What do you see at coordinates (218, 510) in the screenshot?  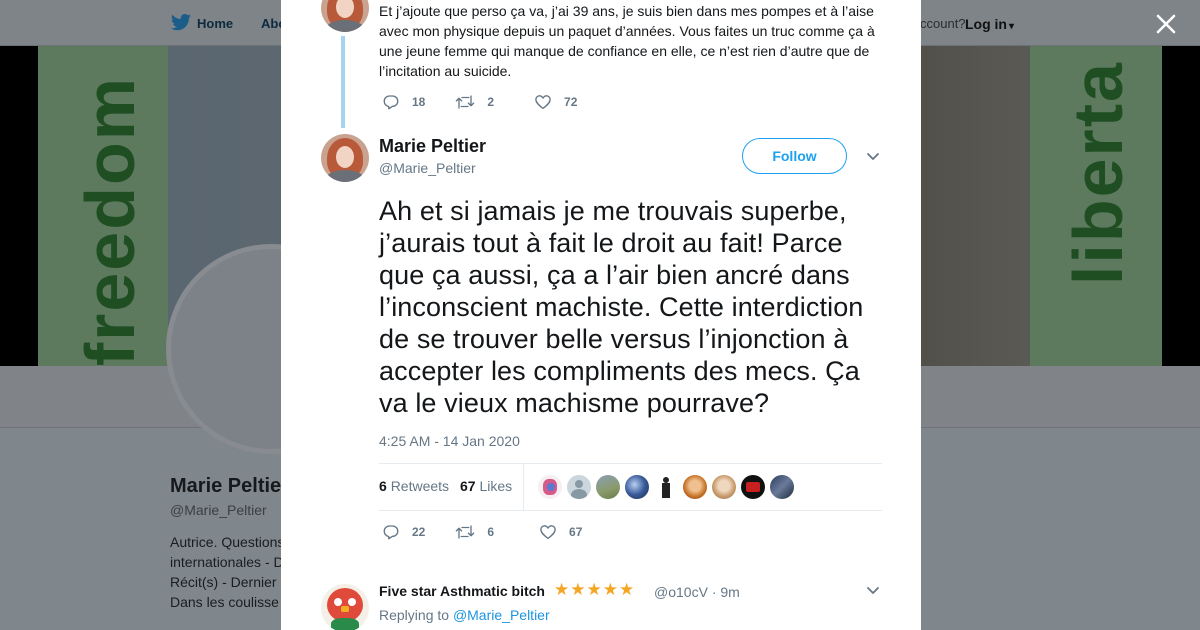 I see `profile-handle: @Marie_Peltier` at bounding box center [218, 510].